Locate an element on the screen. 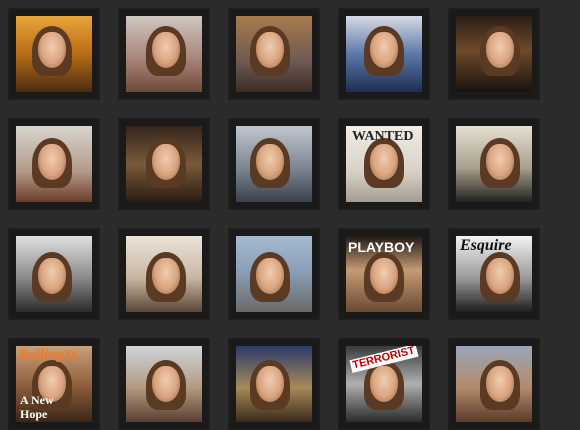 The image size is (580, 430). gallery-thumbnail-14: PLAYBOY is located at coordinates (384, 274).